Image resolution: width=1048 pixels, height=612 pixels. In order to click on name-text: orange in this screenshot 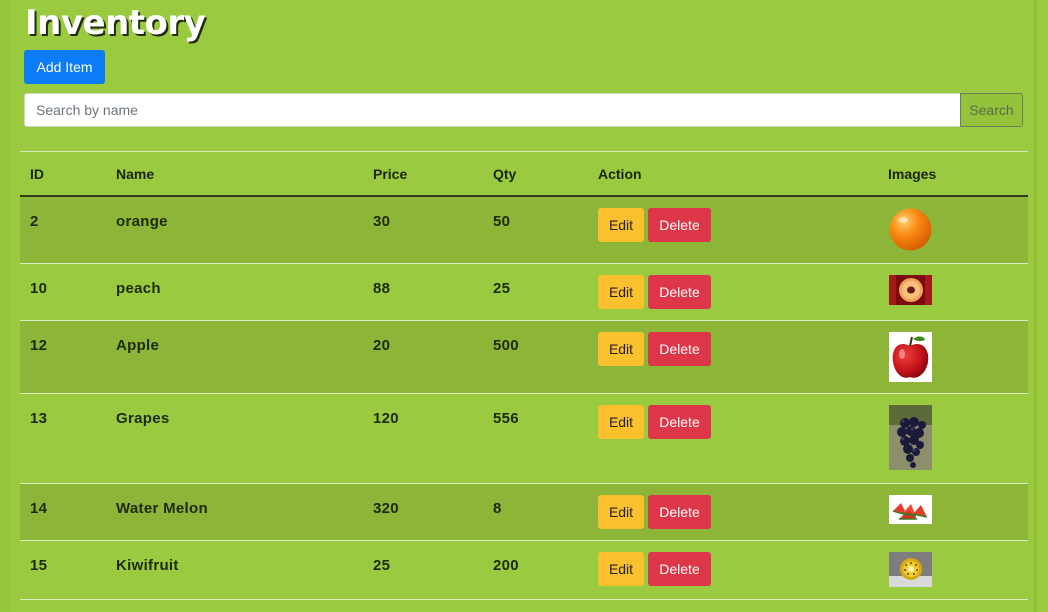, I will do `click(142, 221)`.